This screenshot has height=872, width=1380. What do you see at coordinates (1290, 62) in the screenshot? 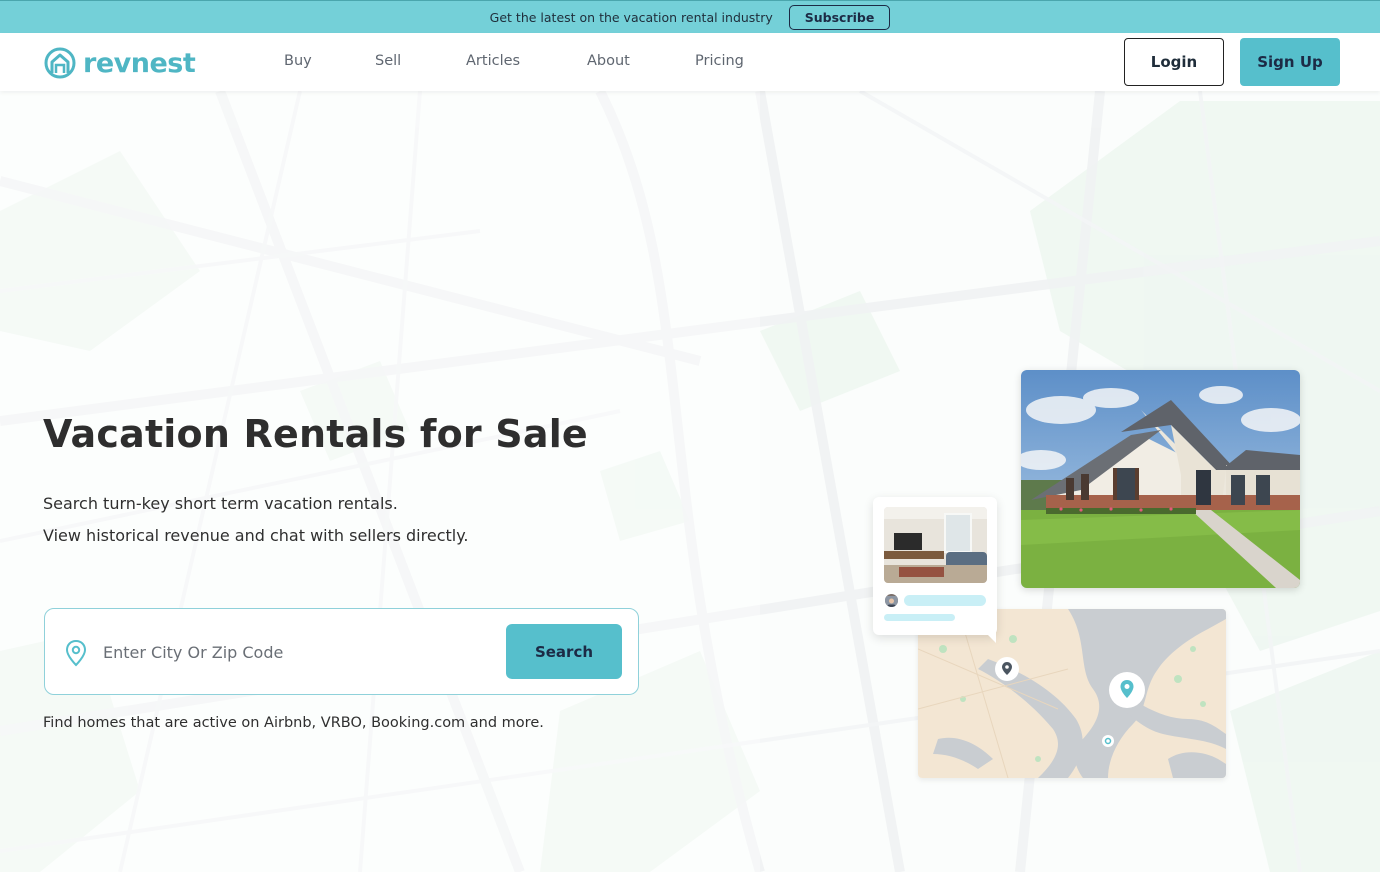
I see `signup-button: Sign Up` at bounding box center [1290, 62].